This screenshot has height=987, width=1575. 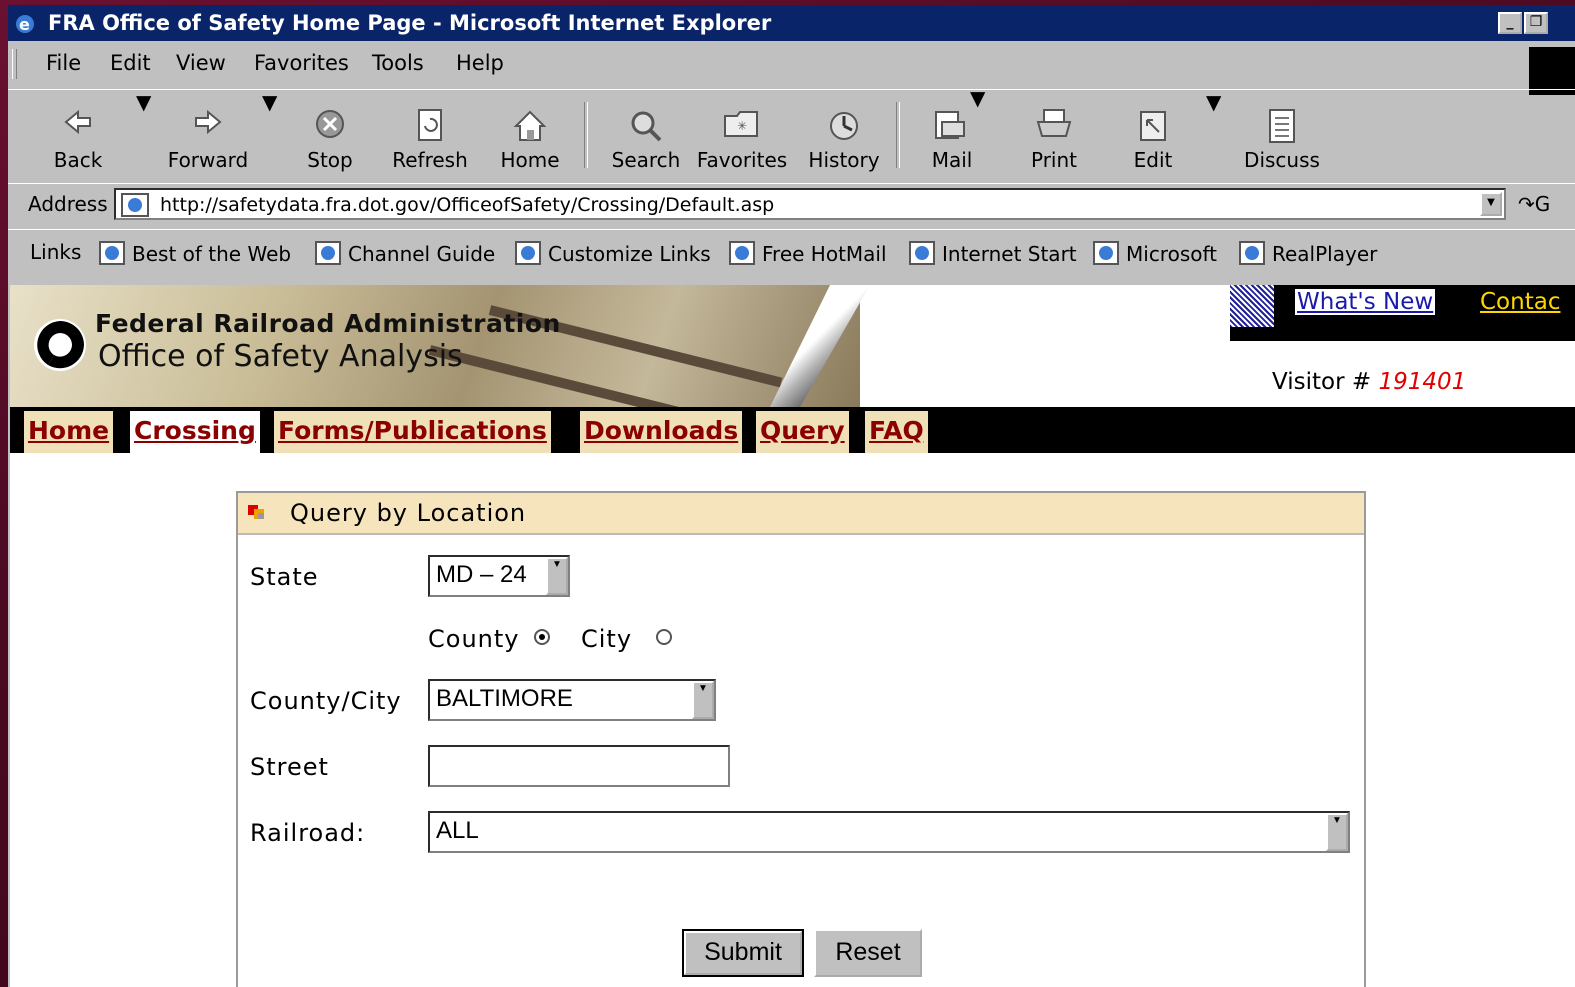 What do you see at coordinates (820, 346) in the screenshot?
I see `page-curl-graphic` at bounding box center [820, 346].